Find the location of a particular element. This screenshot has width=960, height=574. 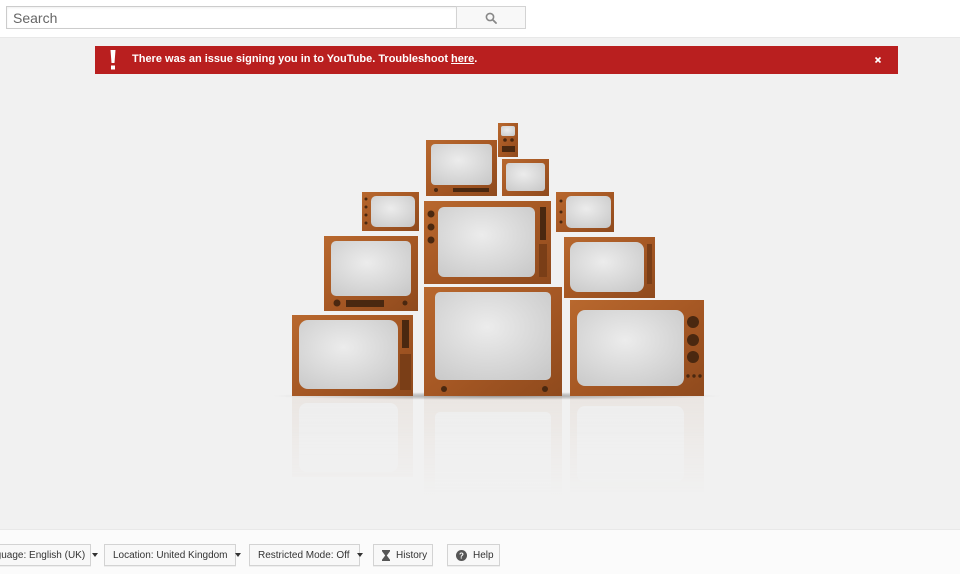

help-label: Help is located at coordinates (483, 555).